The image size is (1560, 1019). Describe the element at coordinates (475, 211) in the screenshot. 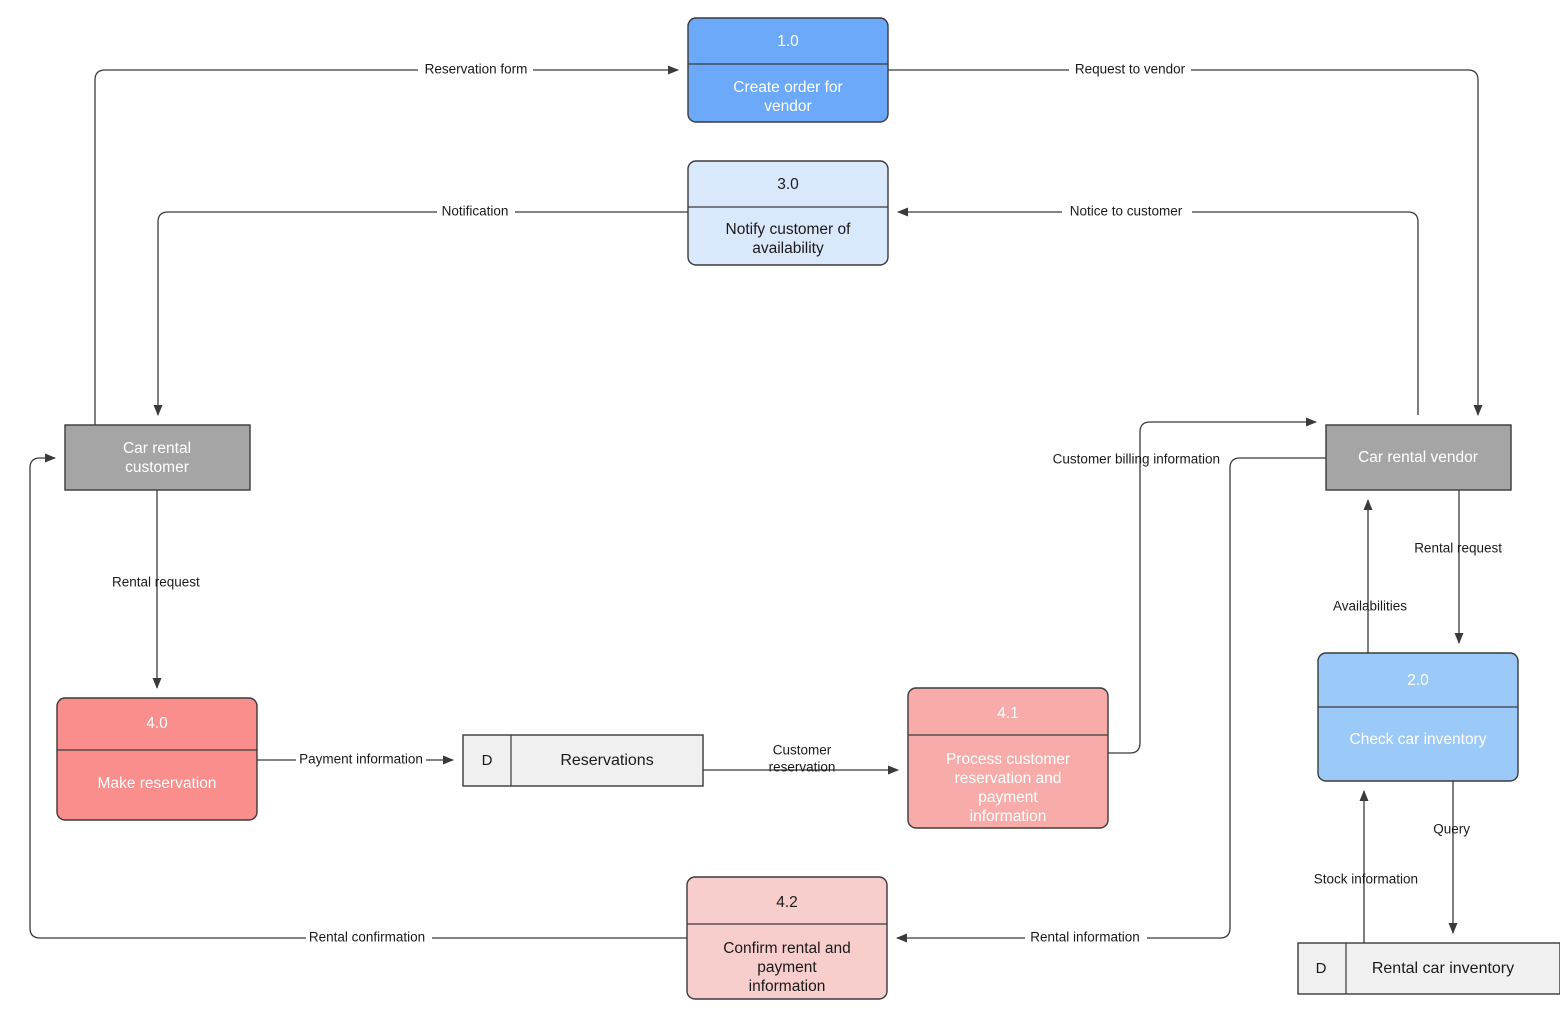

I see `flow-label-notification: Notification` at that location.